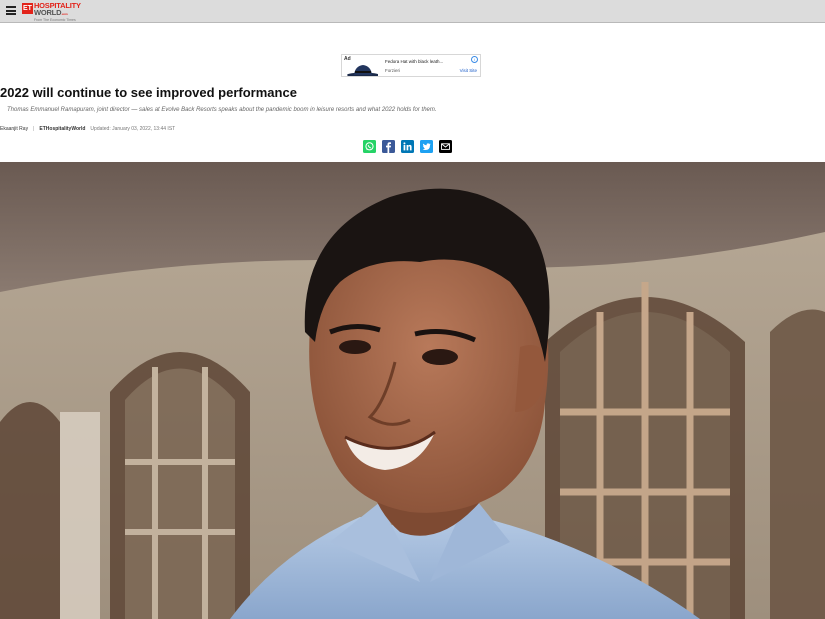 The width and height of the screenshot is (825, 619). I want to click on linkedin-icon, so click(407, 146).